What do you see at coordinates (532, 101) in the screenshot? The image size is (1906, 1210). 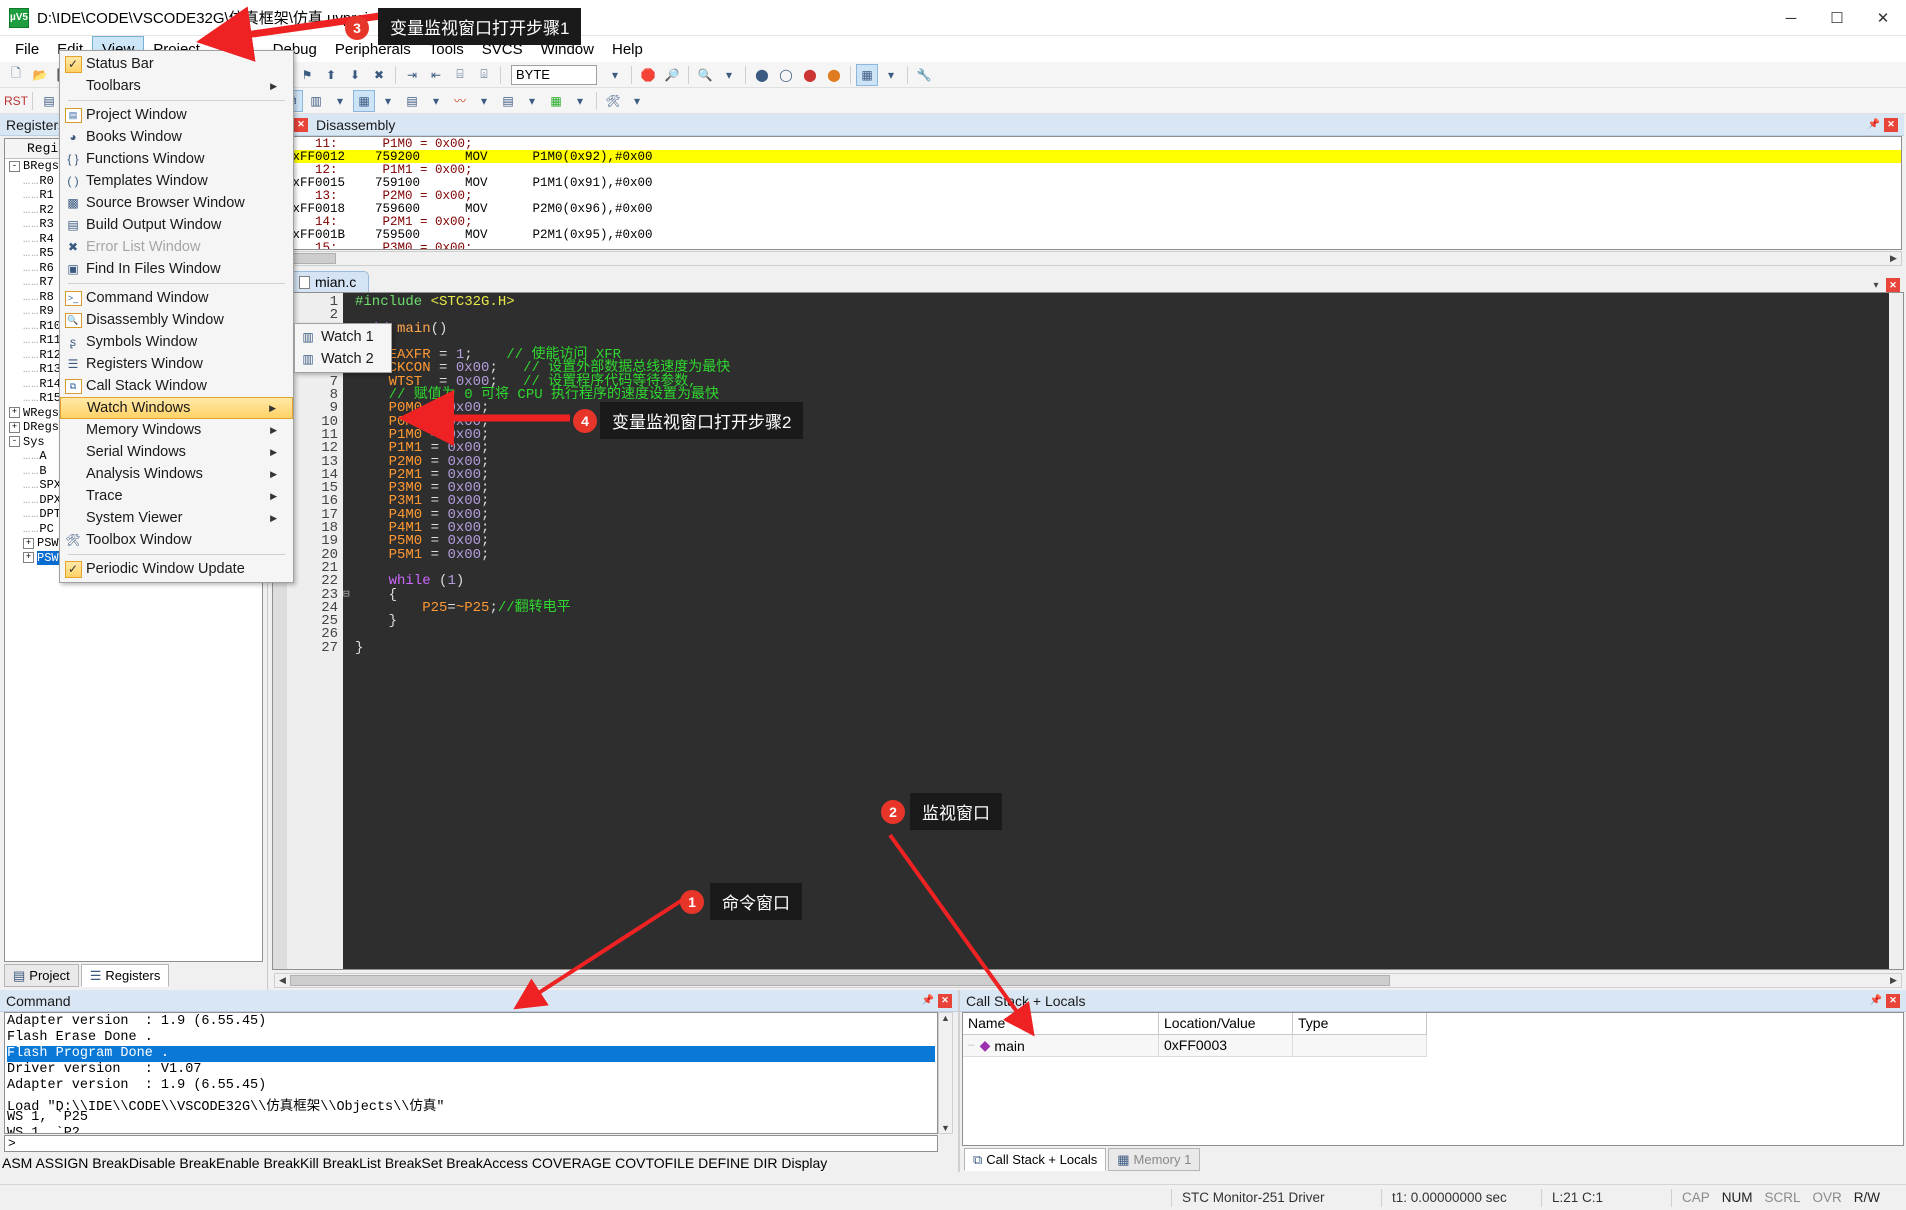 I see `trace-dropdown-icon: ▾` at bounding box center [532, 101].